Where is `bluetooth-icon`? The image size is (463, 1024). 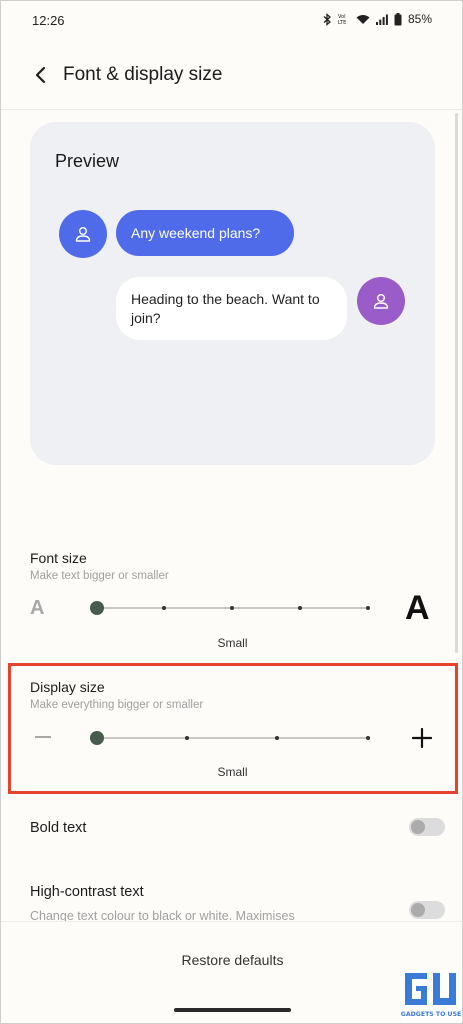
bluetooth-icon is located at coordinates (327, 19).